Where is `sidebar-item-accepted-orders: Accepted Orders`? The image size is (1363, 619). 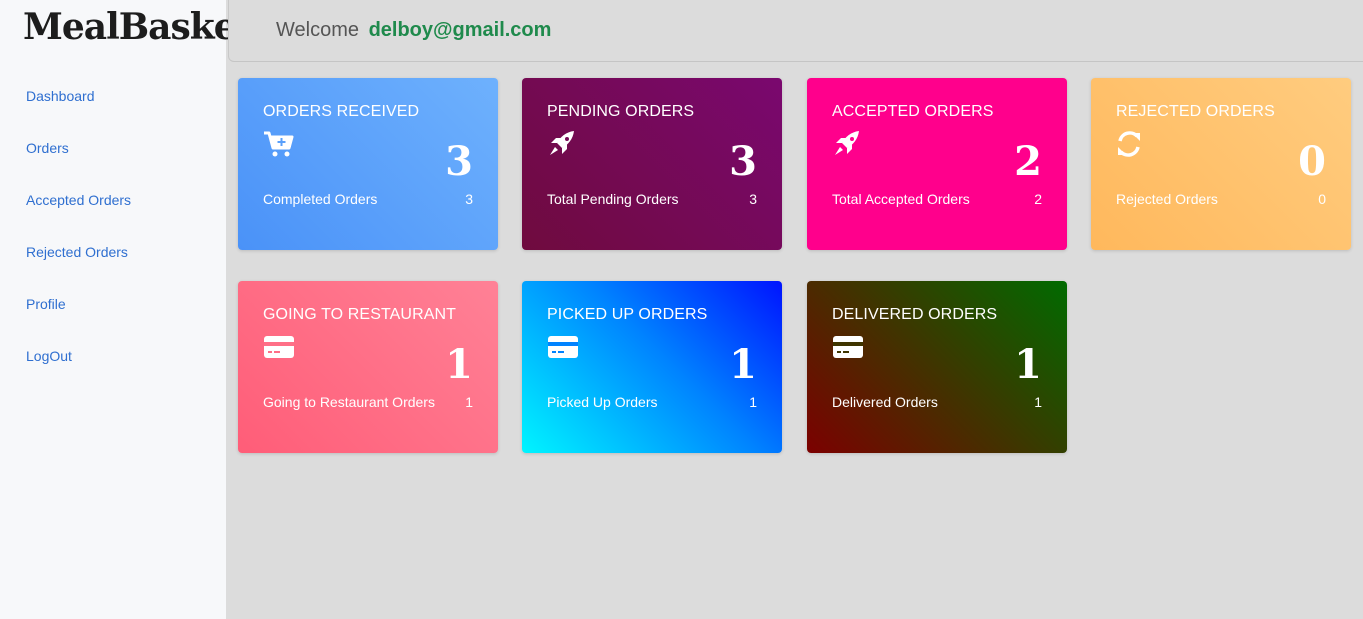
sidebar-item-accepted-orders: Accepted Orders is located at coordinates (78, 218).